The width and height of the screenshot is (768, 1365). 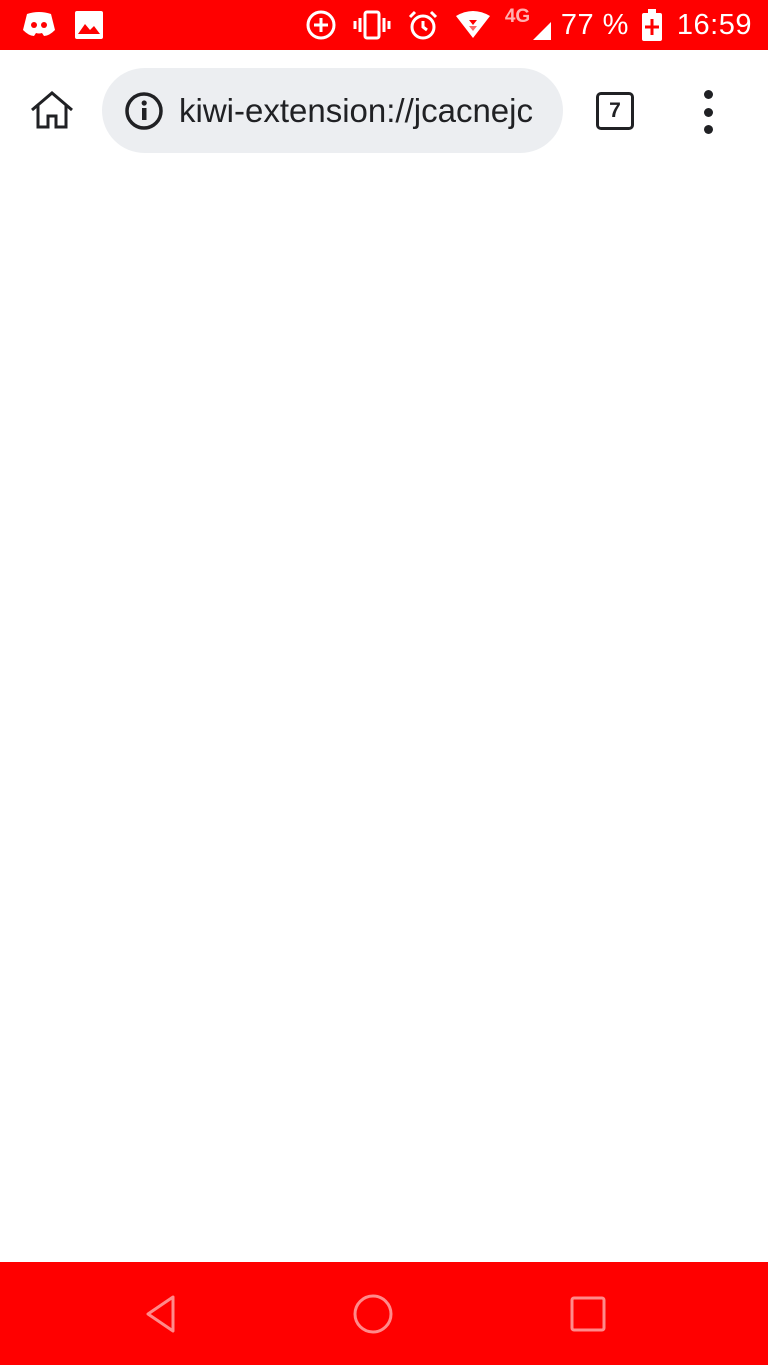 What do you see at coordinates (372, 25) in the screenshot?
I see `vibrate-icon` at bounding box center [372, 25].